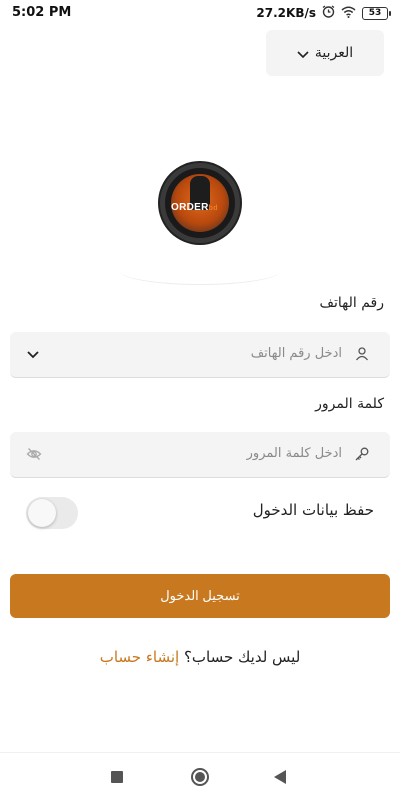  What do you see at coordinates (334, 53) in the screenshot?
I see `language-label: العربية` at bounding box center [334, 53].